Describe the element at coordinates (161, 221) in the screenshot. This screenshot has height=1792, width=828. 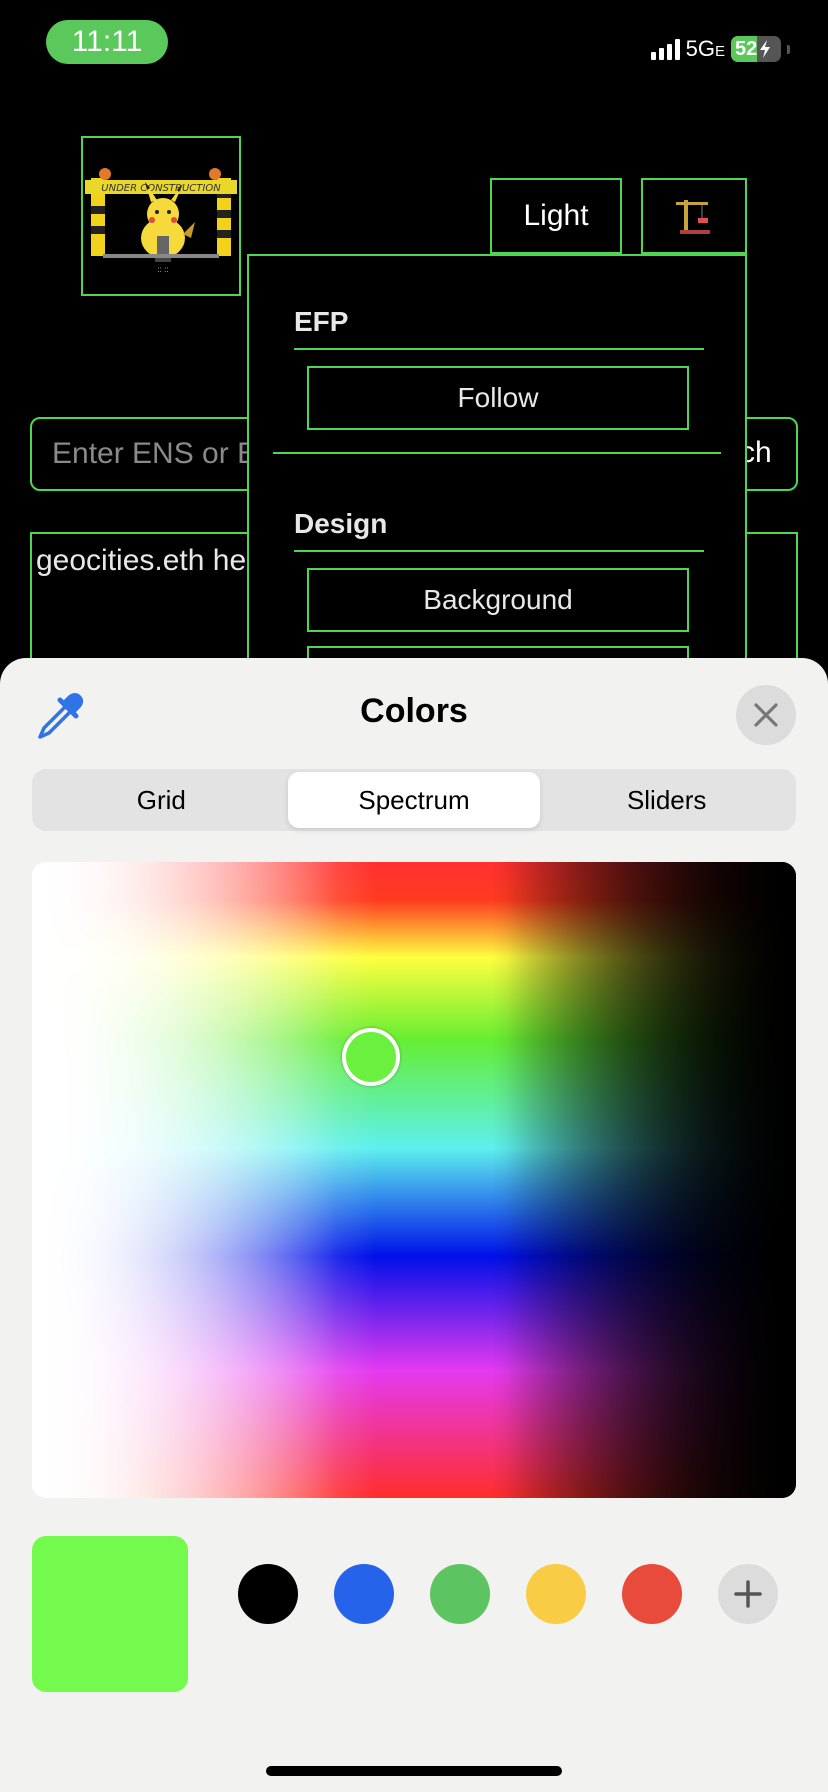
I see `under-construction-image: UNDER CONSTRUCTION :: ::` at that location.